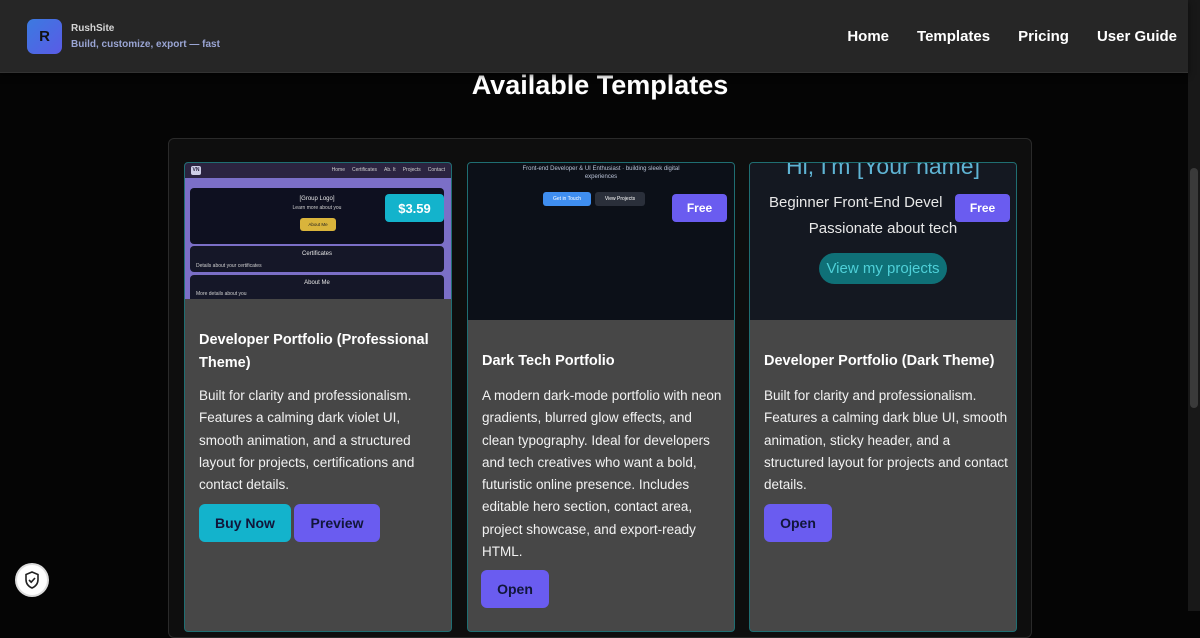 This screenshot has width=1200, height=638. Describe the element at coordinates (145, 44) in the screenshot. I see `brand-tagline: Build, customize, export — fast` at that location.